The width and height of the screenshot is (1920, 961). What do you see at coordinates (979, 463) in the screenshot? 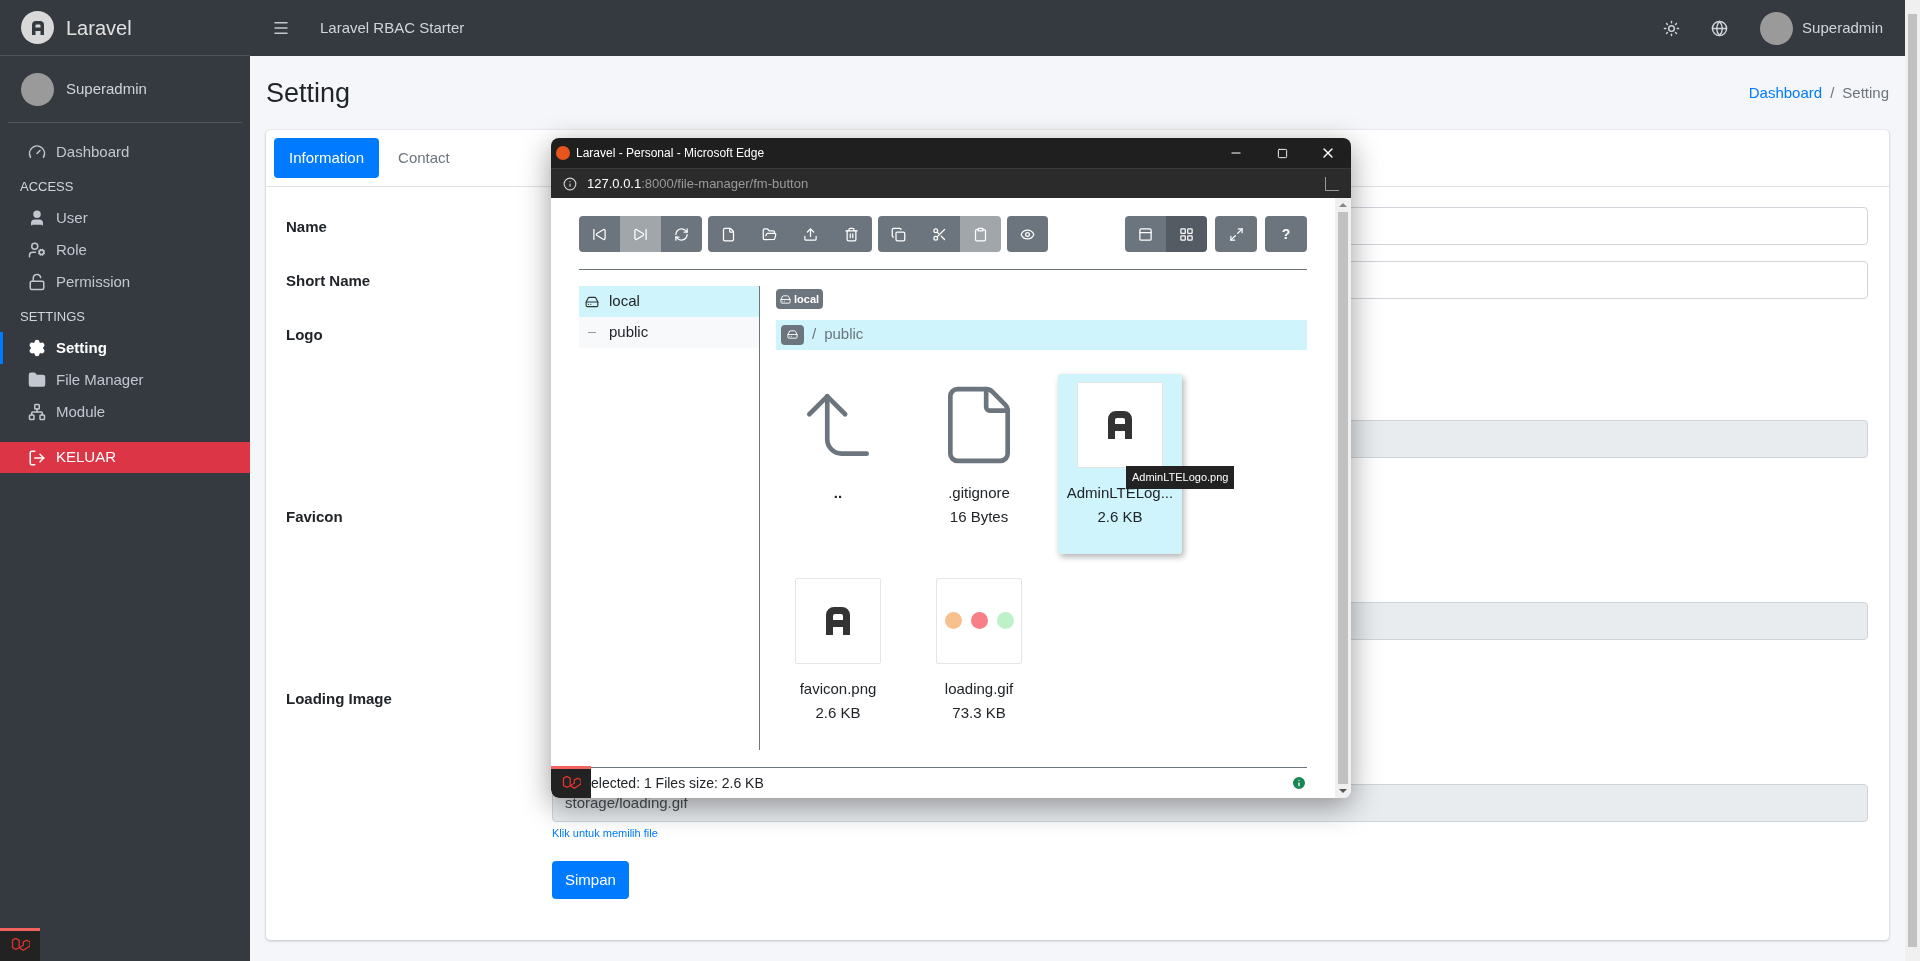
I see `file-item: .gitignore 16 Bytes` at bounding box center [979, 463].